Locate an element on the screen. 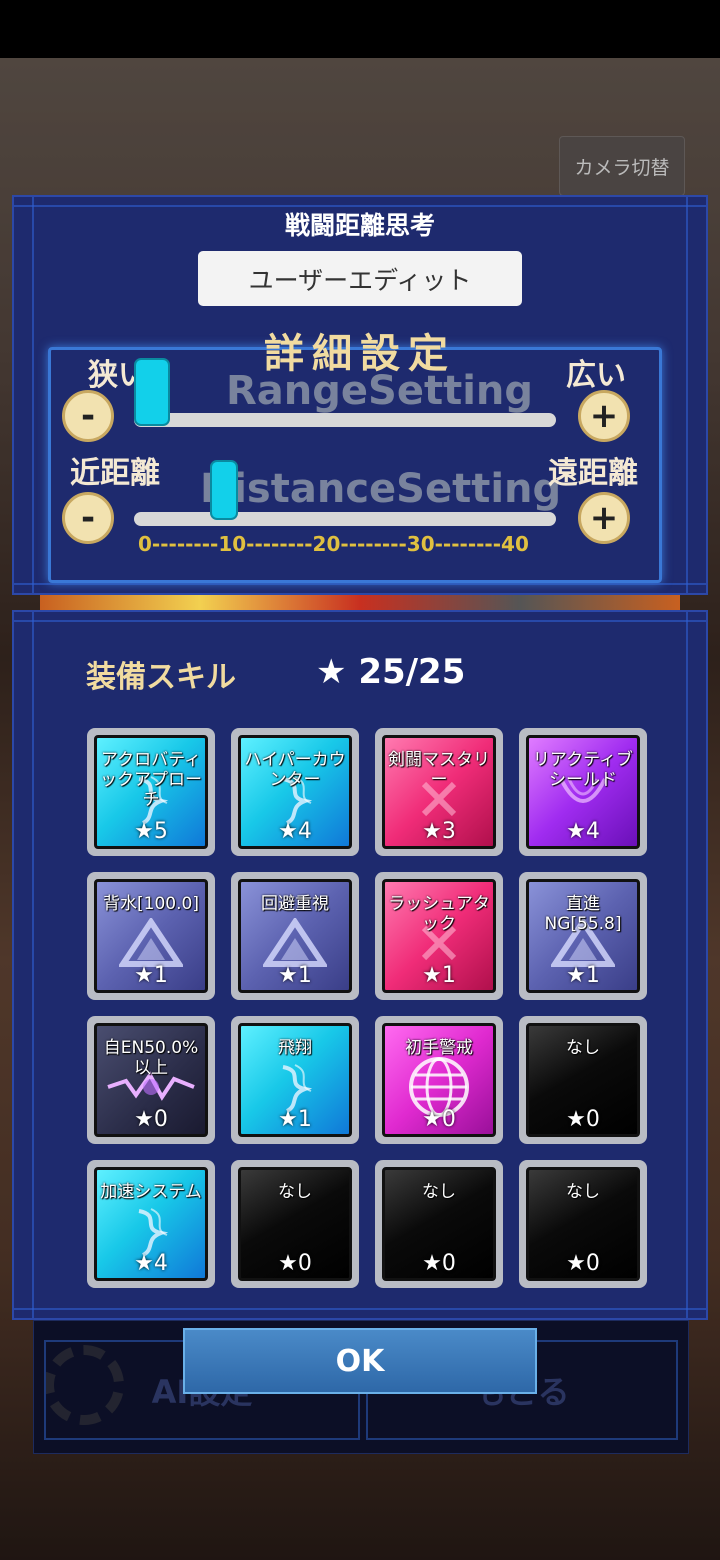 The width and height of the screenshot is (720, 1560). skill-slot-face: アクロバティックアプローチ ★5 is located at coordinates (151, 792).